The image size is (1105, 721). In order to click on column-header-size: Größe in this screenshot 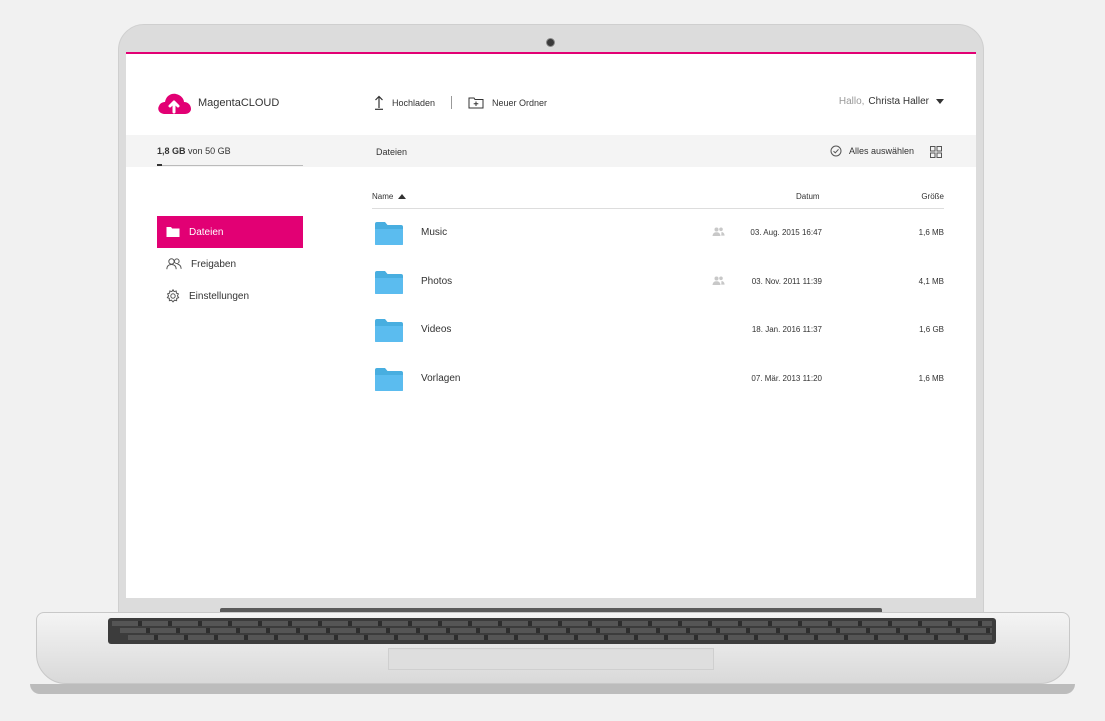, I will do `click(932, 196)`.